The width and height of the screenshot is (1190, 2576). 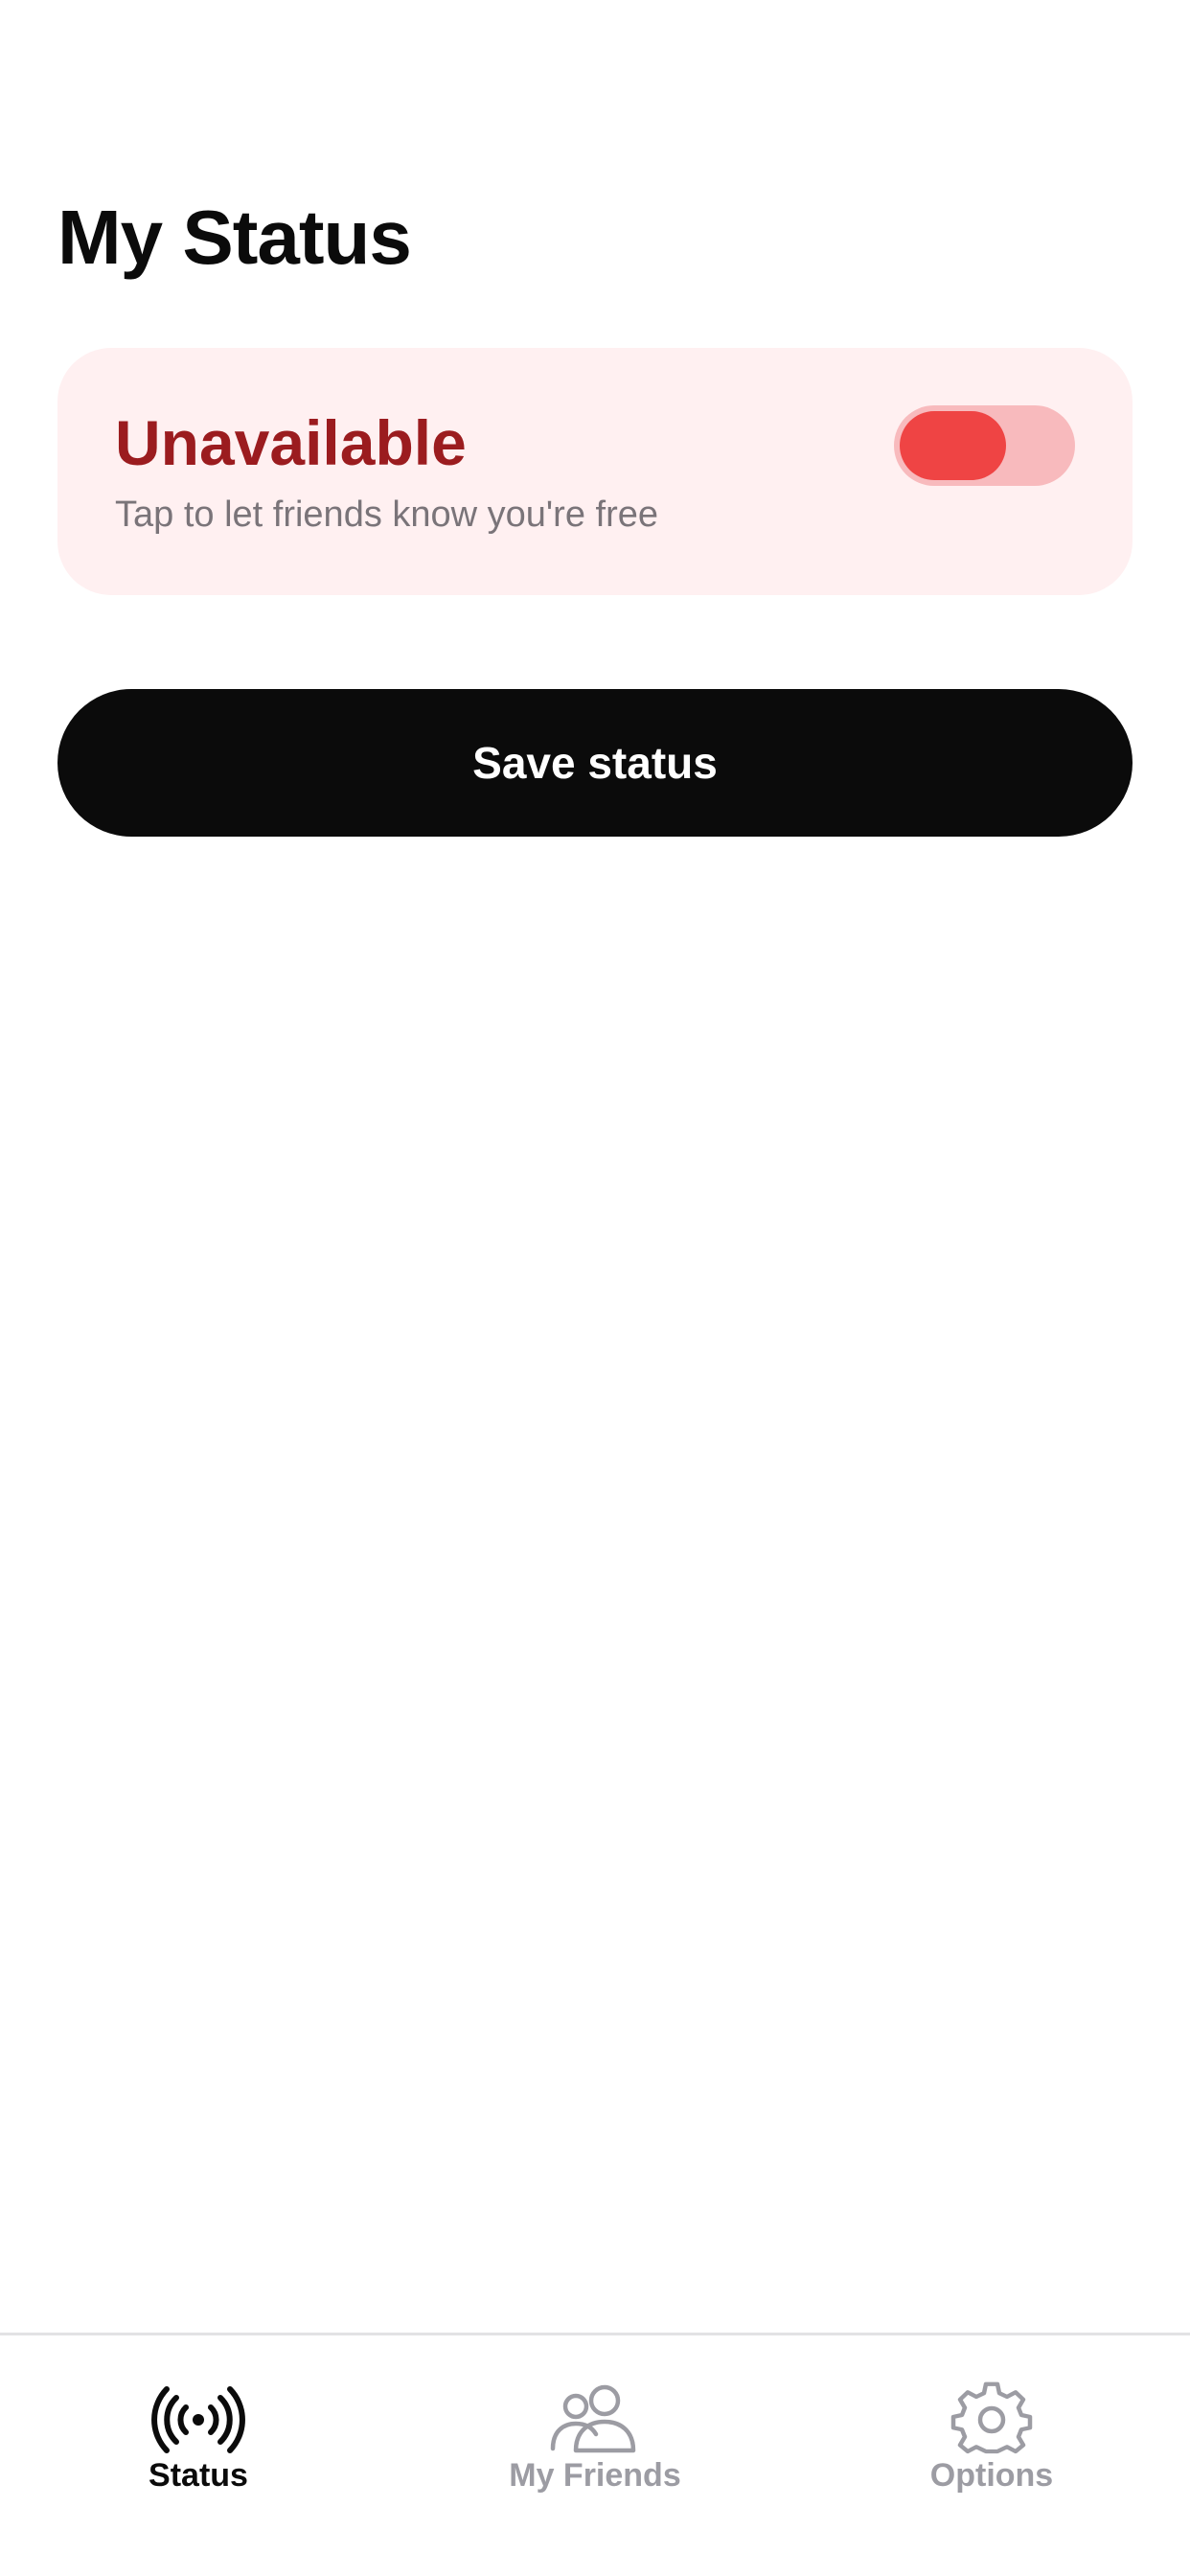 I want to click on status-heading: Unavailable, so click(x=291, y=443).